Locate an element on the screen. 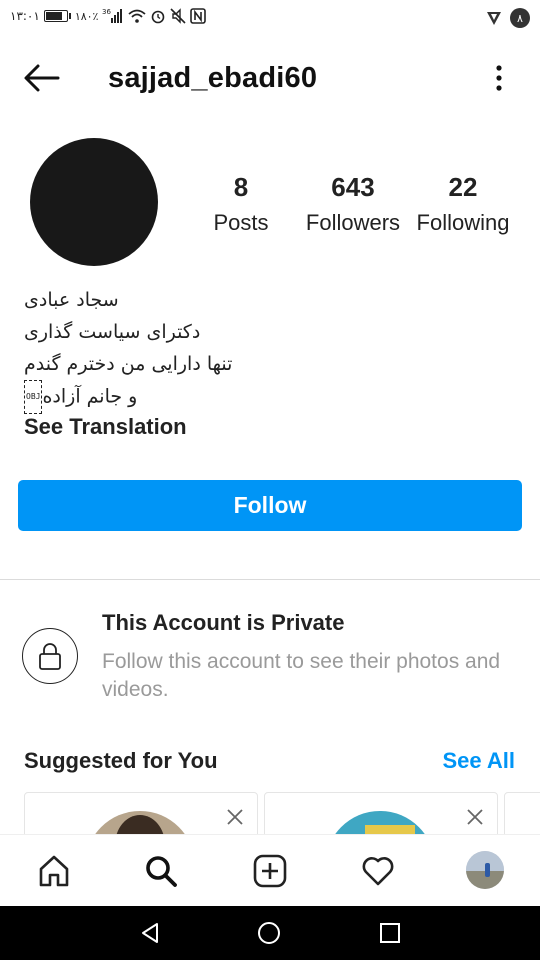 The height and width of the screenshot is (960, 540). posts-label: Posts is located at coordinates (241, 222).